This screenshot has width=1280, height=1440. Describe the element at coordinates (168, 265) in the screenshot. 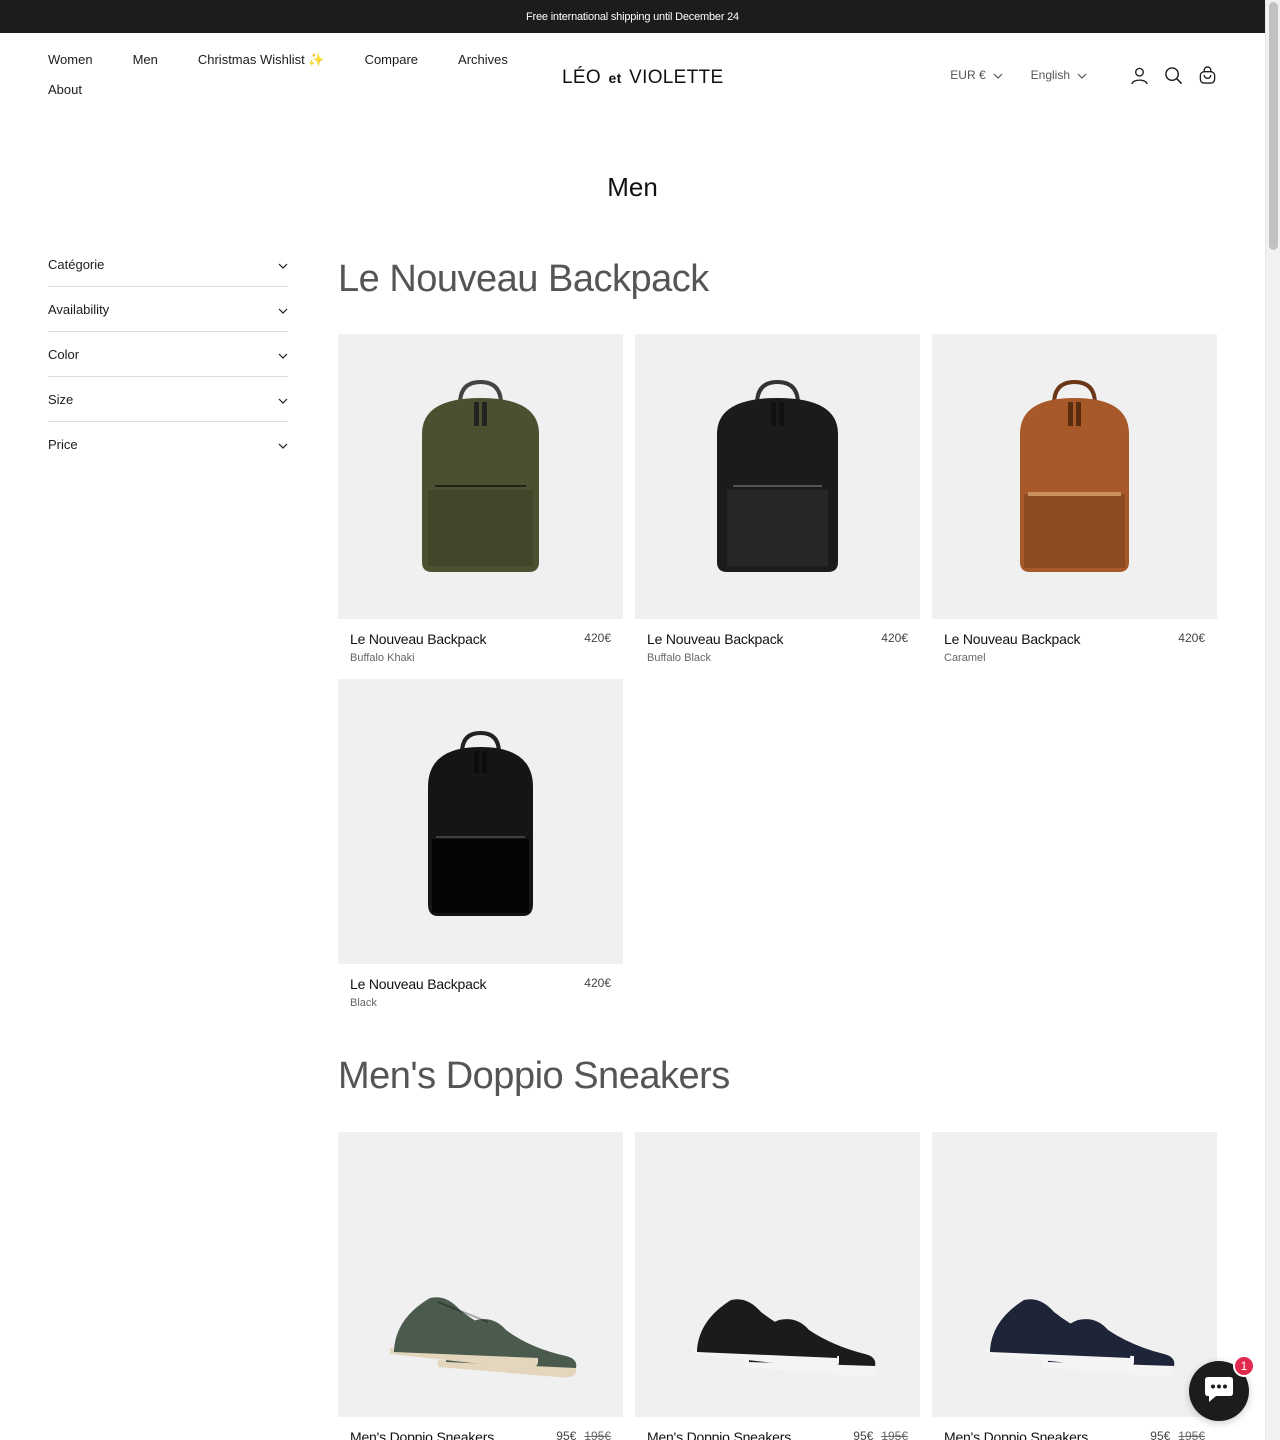

I see `filter-category: Catégorie` at that location.